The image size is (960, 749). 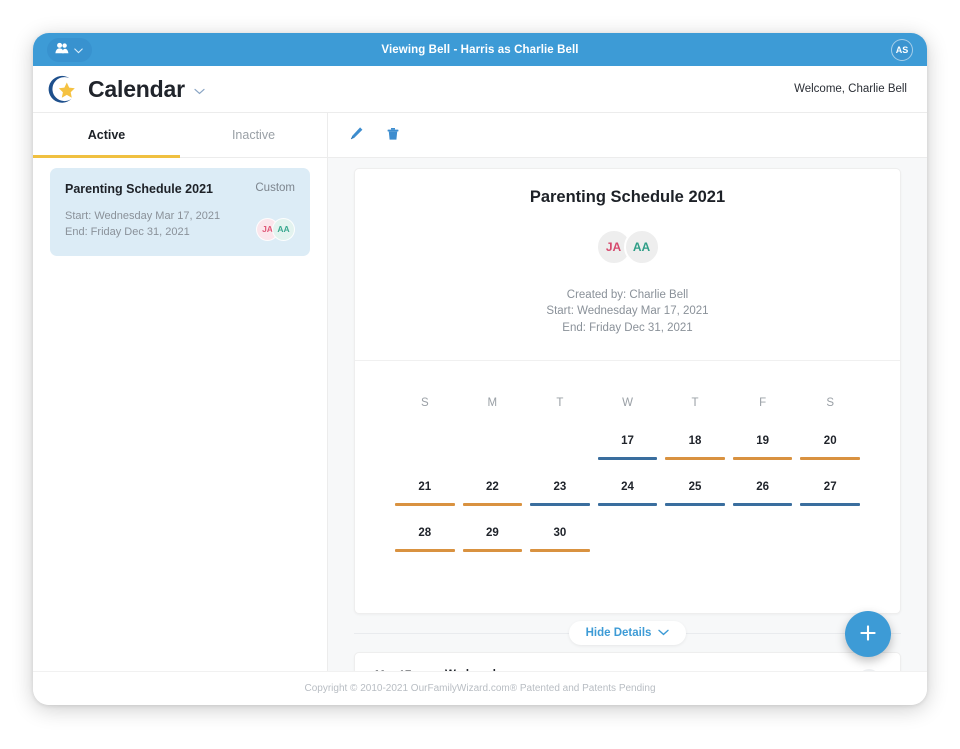 I want to click on tab-active: Active, so click(x=106, y=135).